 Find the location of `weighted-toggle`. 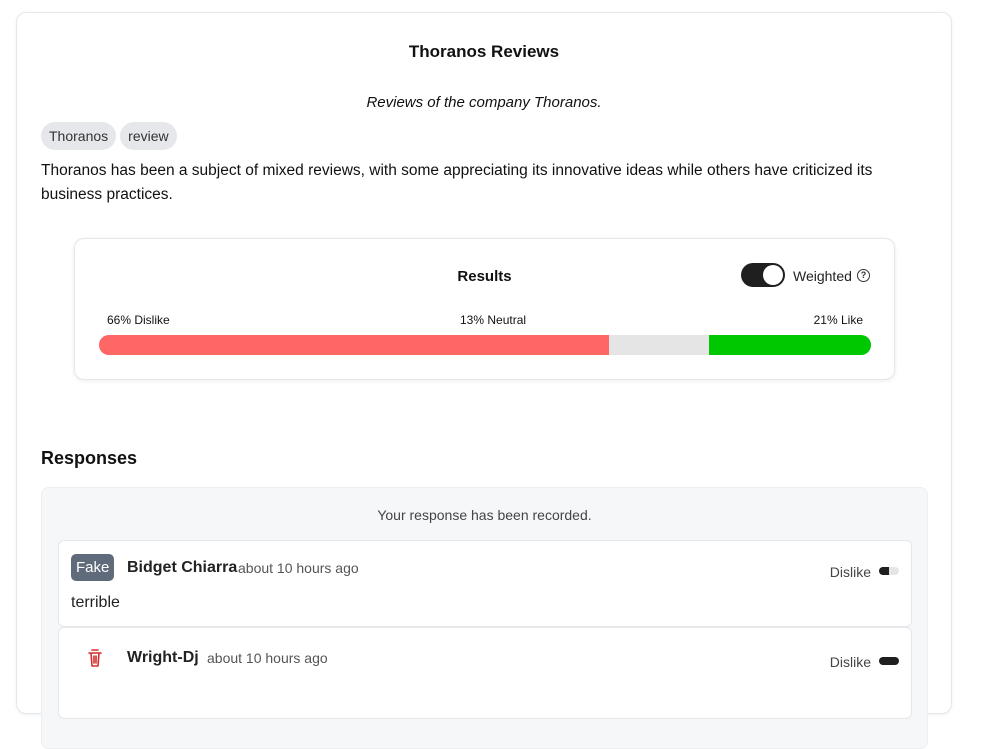

weighted-toggle is located at coordinates (763, 275).